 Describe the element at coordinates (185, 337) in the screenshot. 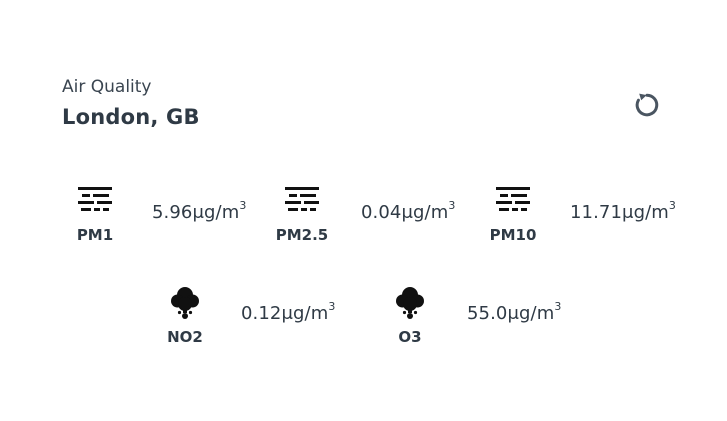

I see `metric-label: NO2` at that location.